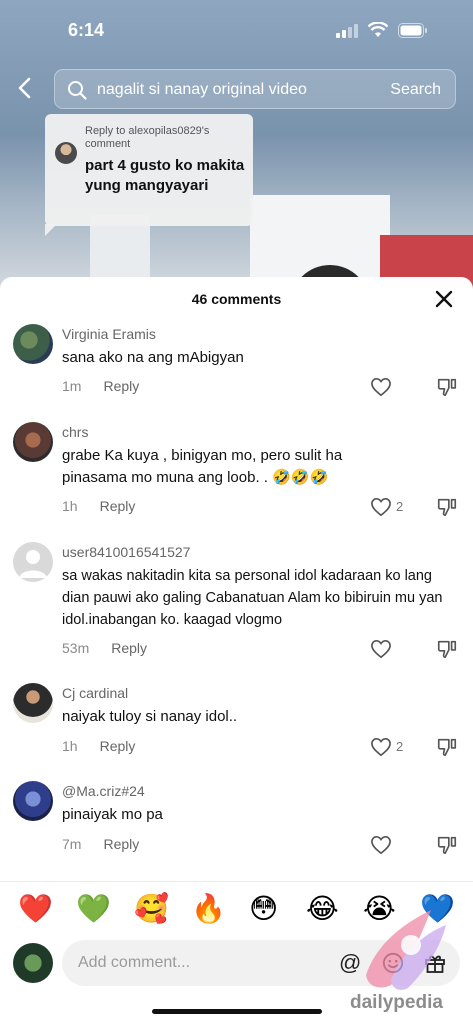  What do you see at coordinates (165, 175) in the screenshot?
I see `reply-text: part 4 gusto ko makita yung mangyayari` at bounding box center [165, 175].